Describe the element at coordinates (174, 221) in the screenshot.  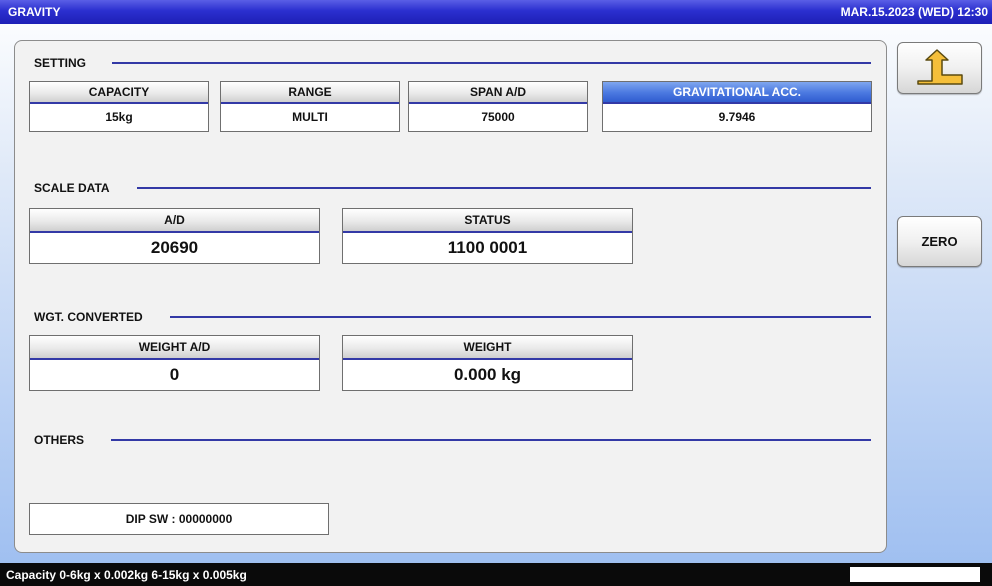
I see `ad-label: A/D` at that location.